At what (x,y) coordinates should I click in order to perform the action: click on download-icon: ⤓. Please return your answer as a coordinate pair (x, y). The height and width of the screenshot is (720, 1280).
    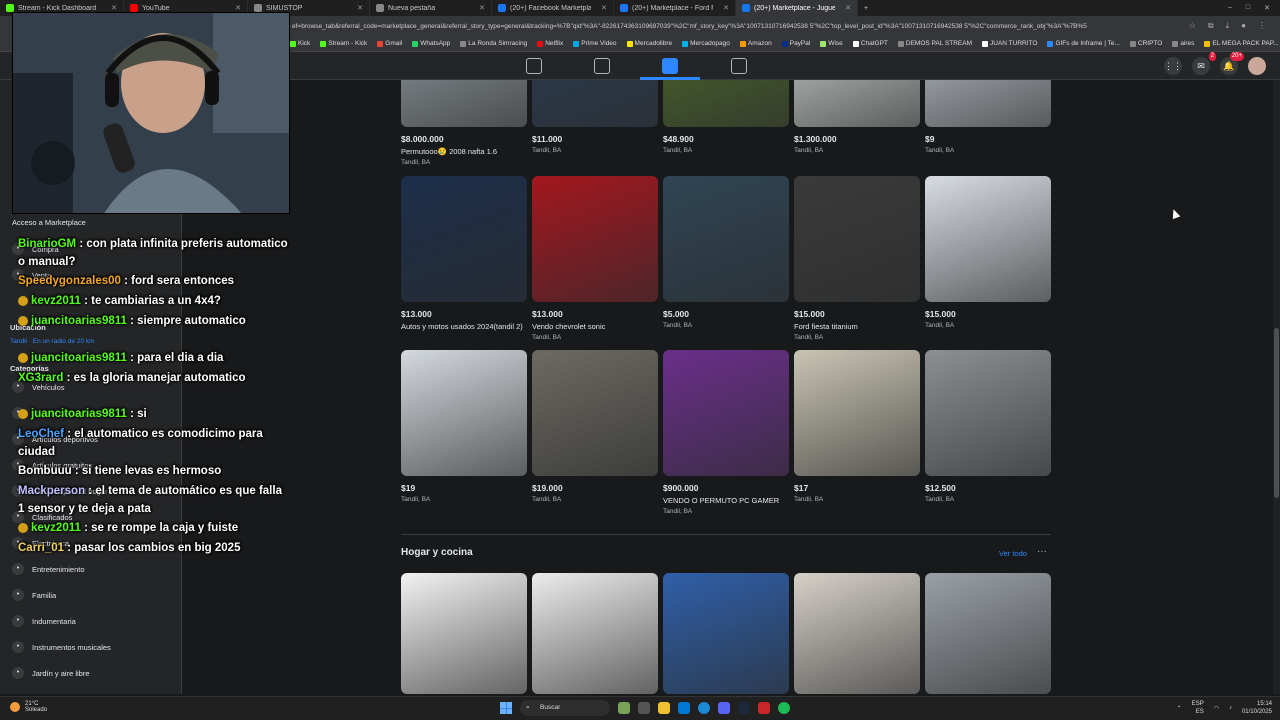
    Looking at the image, I should click on (1228, 26).